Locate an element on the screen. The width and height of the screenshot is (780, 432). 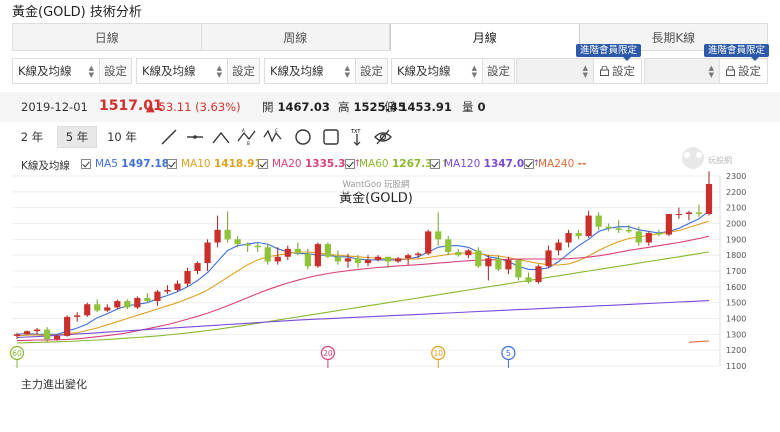
ma240-name: MA240 is located at coordinates (556, 164).